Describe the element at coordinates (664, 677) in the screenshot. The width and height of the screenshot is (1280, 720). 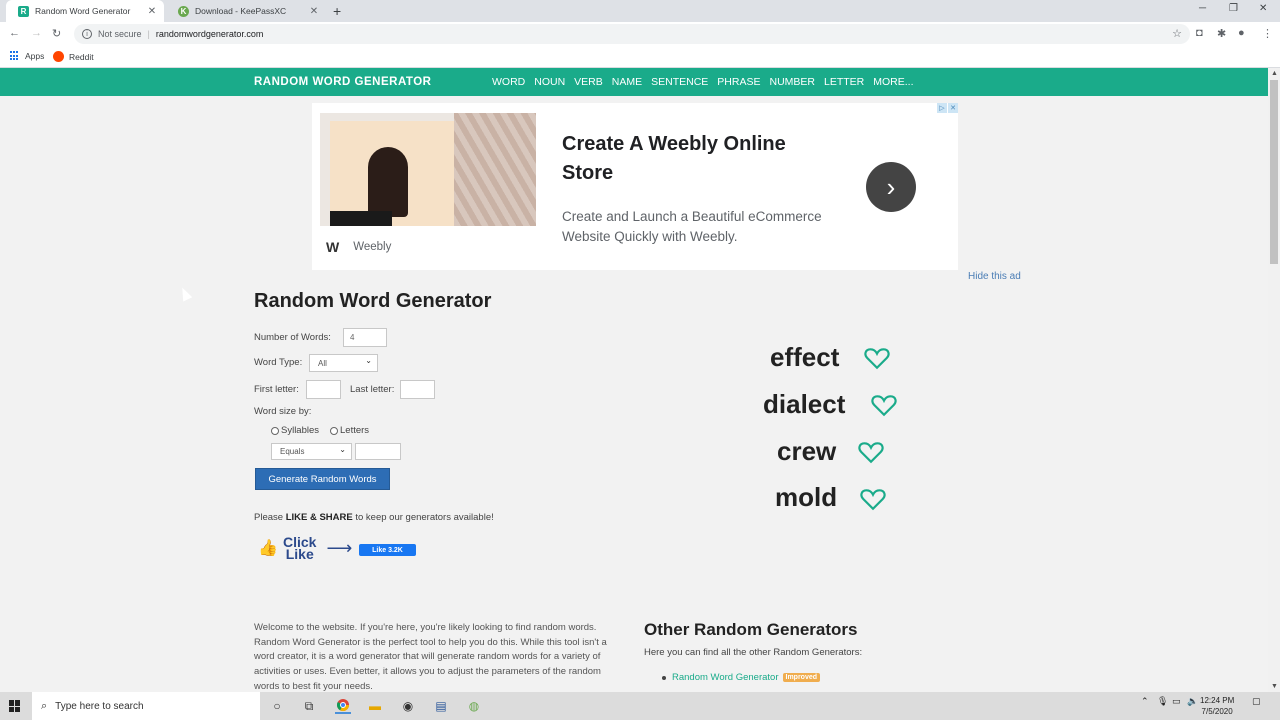
I see `bullet-icon` at that location.